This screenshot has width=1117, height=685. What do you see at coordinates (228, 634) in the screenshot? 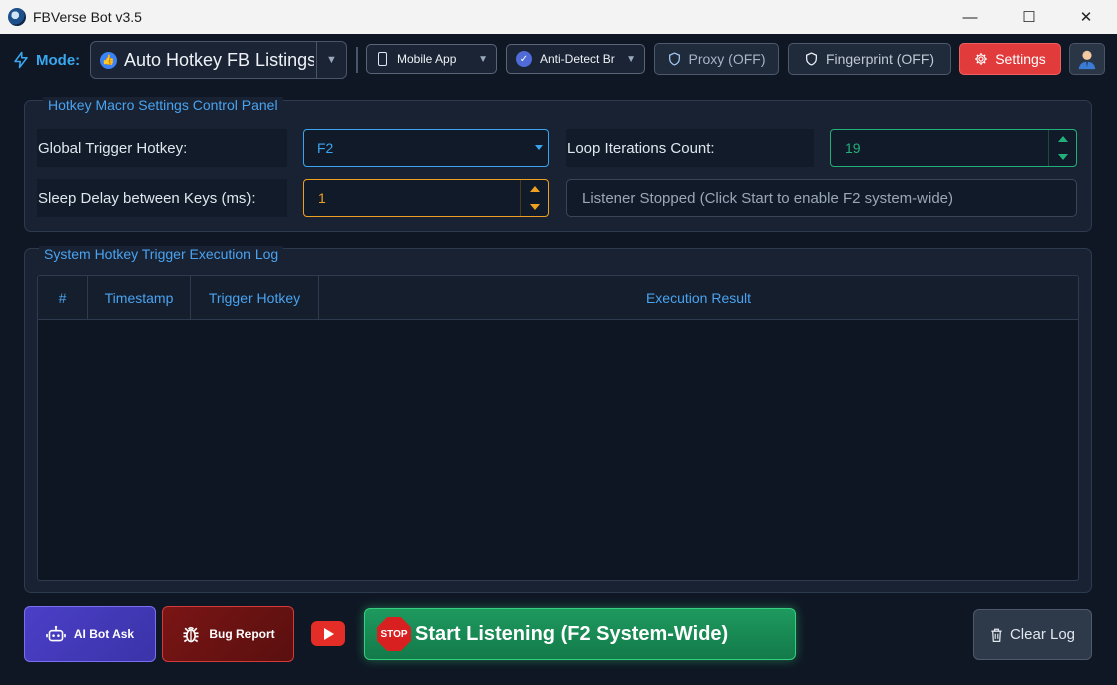
I see `bug-report-button: Bug Report` at bounding box center [228, 634].